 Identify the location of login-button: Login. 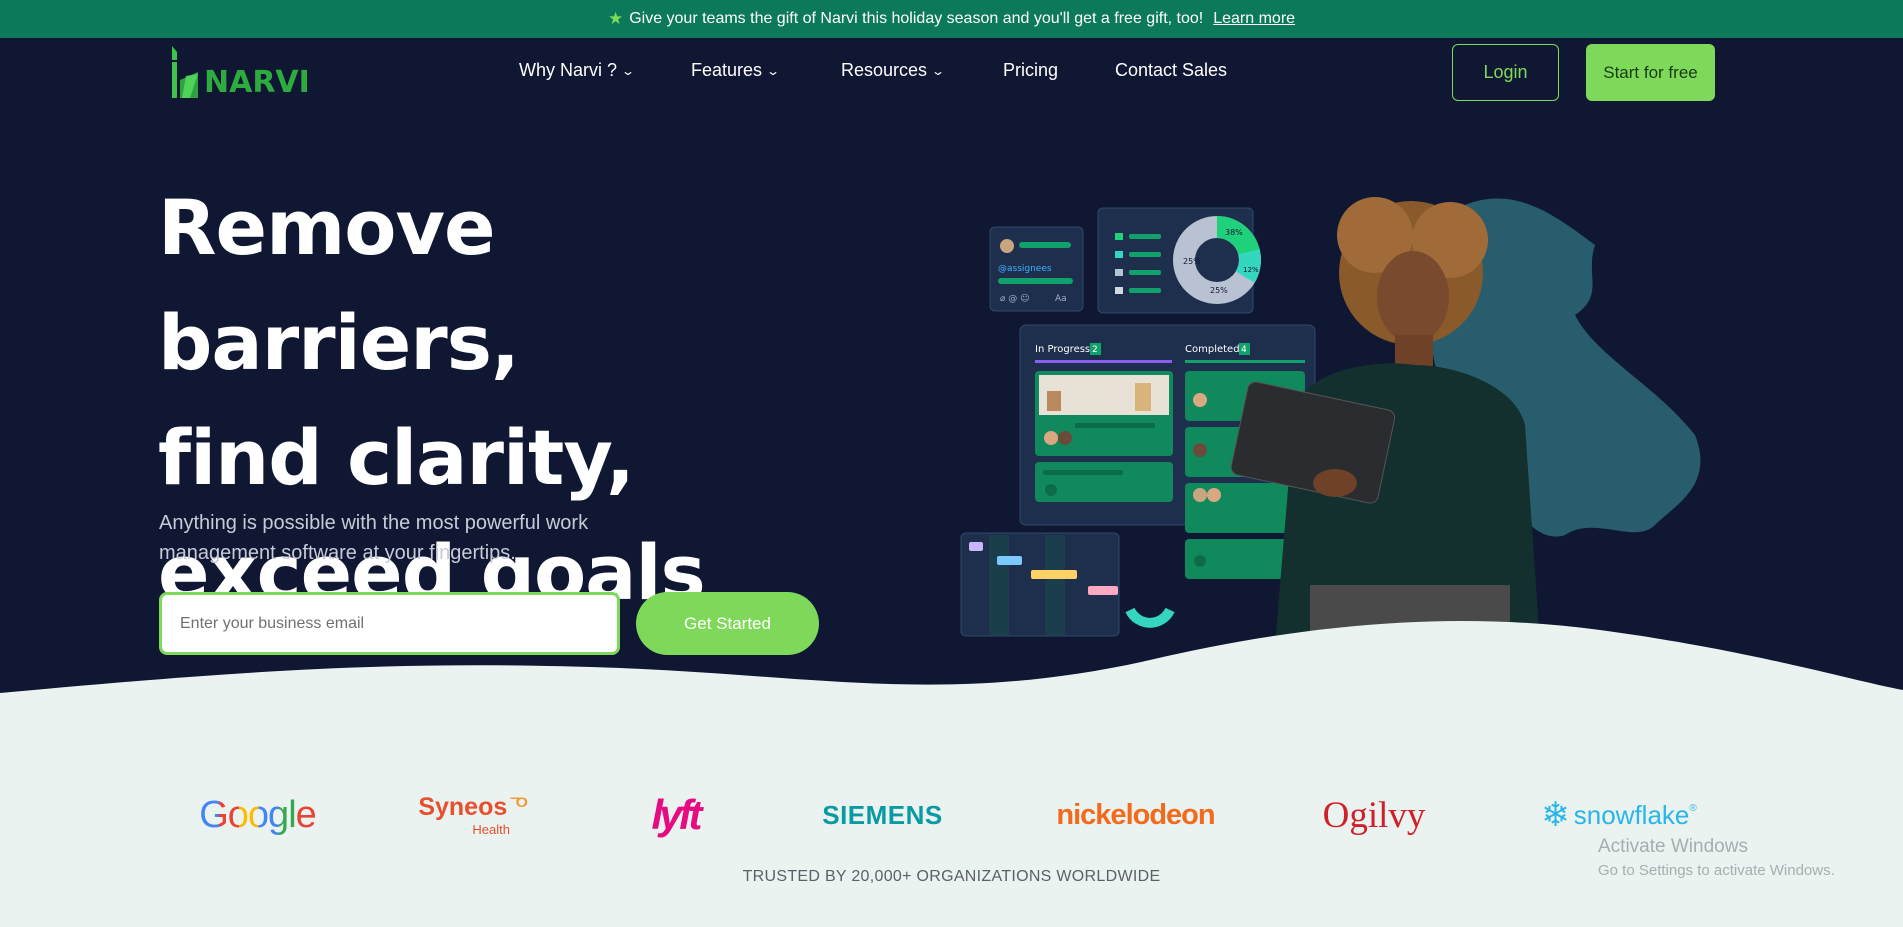
(1505, 72).